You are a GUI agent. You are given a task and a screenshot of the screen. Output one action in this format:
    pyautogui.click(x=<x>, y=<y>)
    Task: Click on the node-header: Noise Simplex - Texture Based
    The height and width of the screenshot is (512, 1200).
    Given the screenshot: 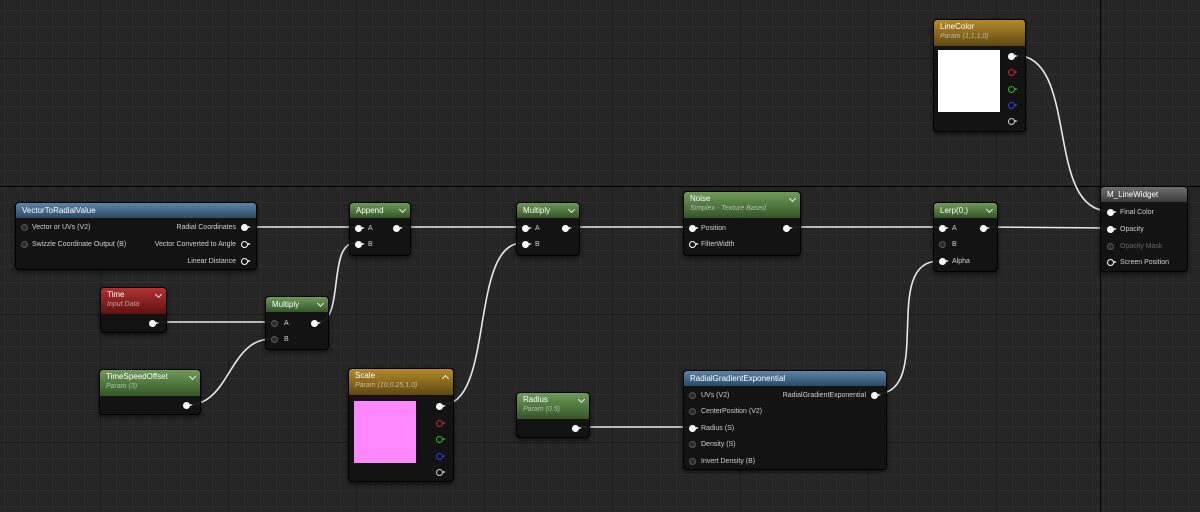 What is the action you would take?
    pyautogui.click(x=742, y=205)
    